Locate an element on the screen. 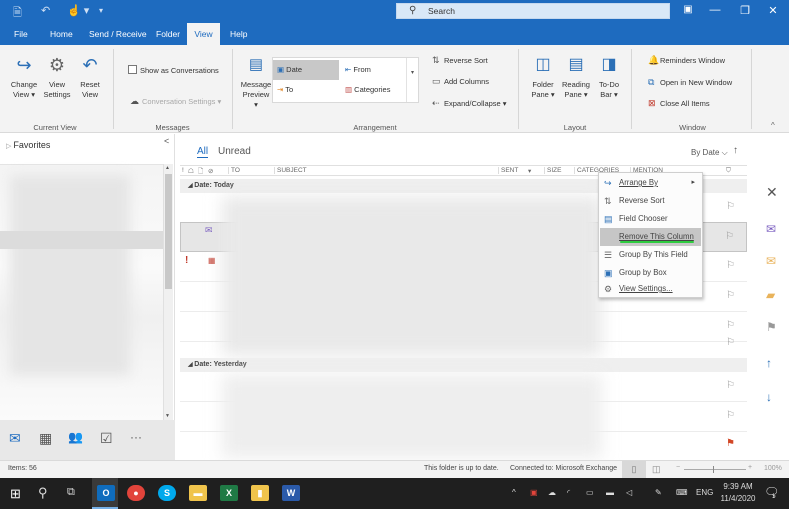 The image size is (789, 509). column-attachment: ⊘ is located at coordinates (210, 171).